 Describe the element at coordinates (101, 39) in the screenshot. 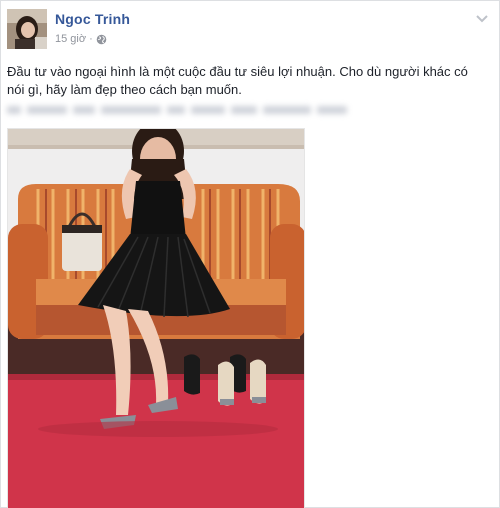

I see `globe-icon` at that location.